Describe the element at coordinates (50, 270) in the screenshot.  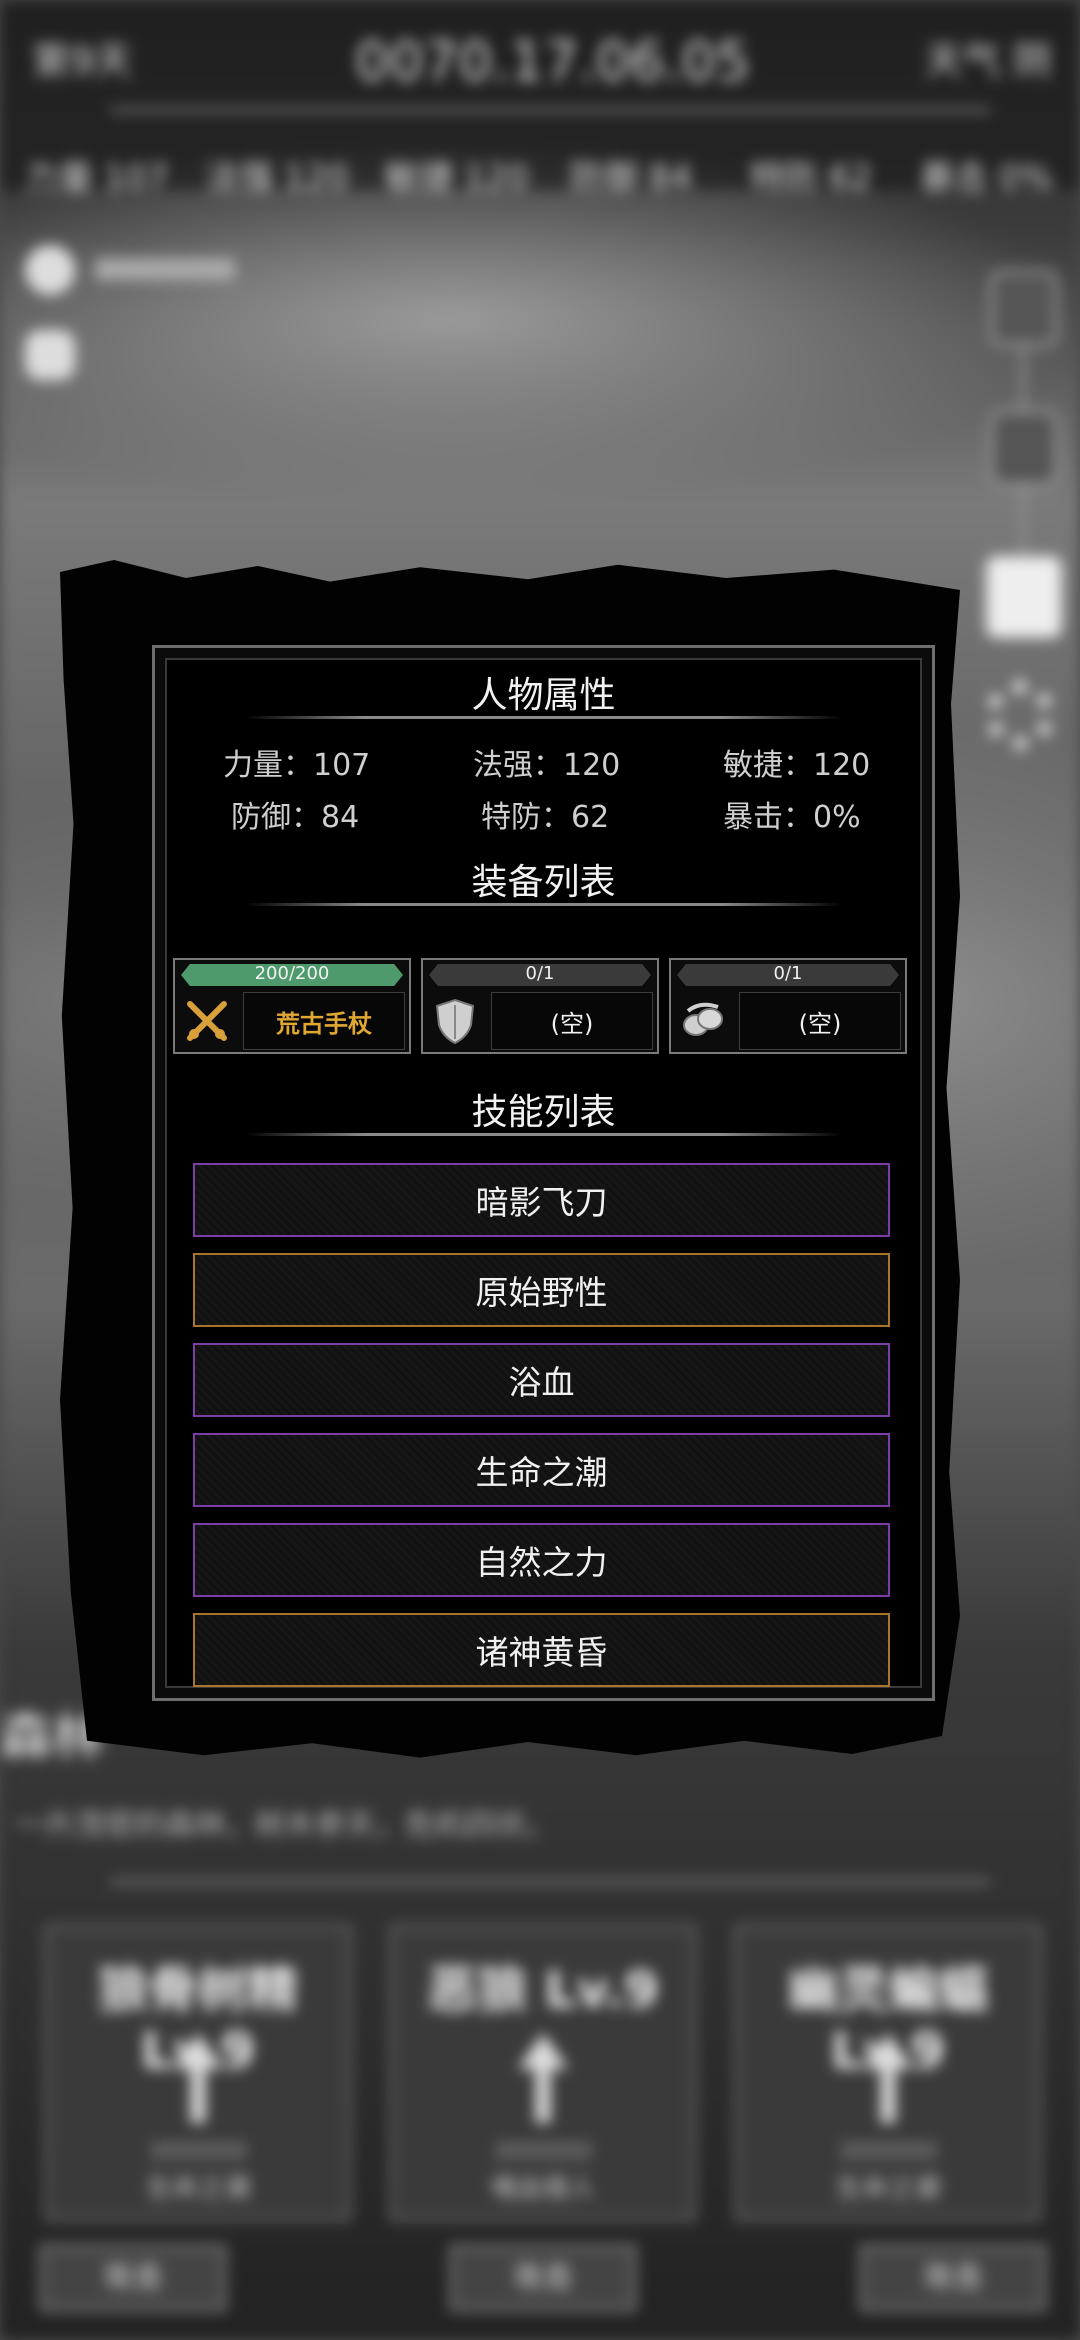
I see `heart-icon` at that location.